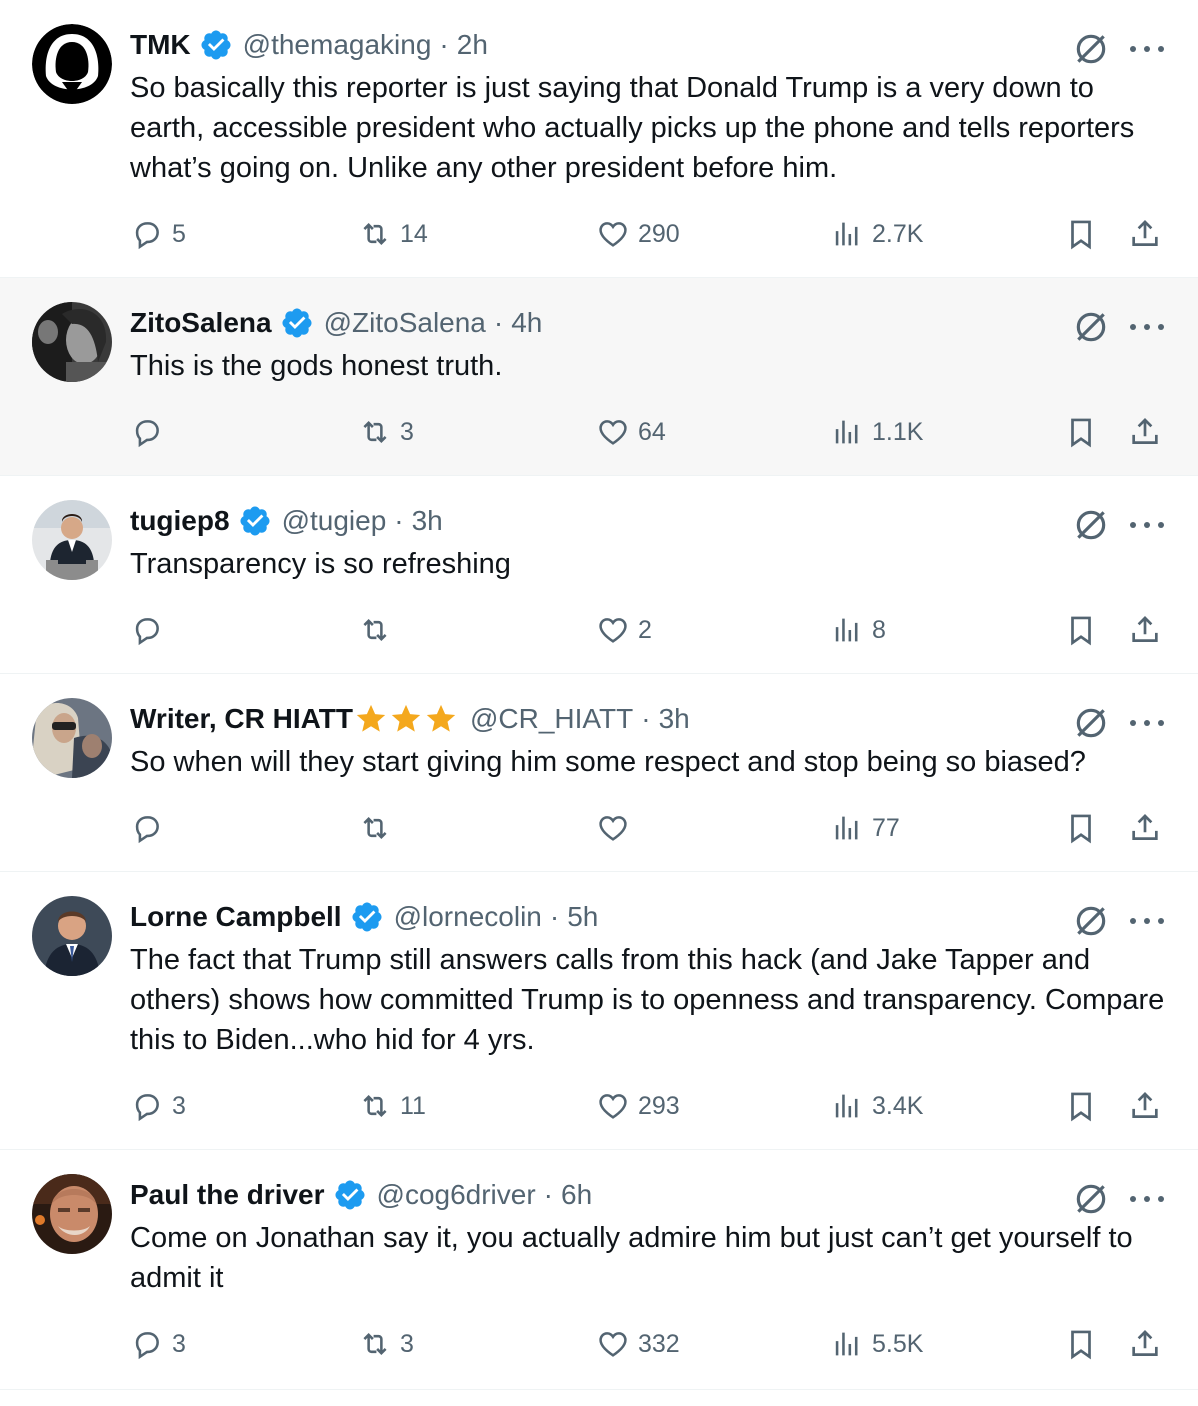  What do you see at coordinates (158, 234) in the screenshot?
I see `reply-button: 5` at bounding box center [158, 234].